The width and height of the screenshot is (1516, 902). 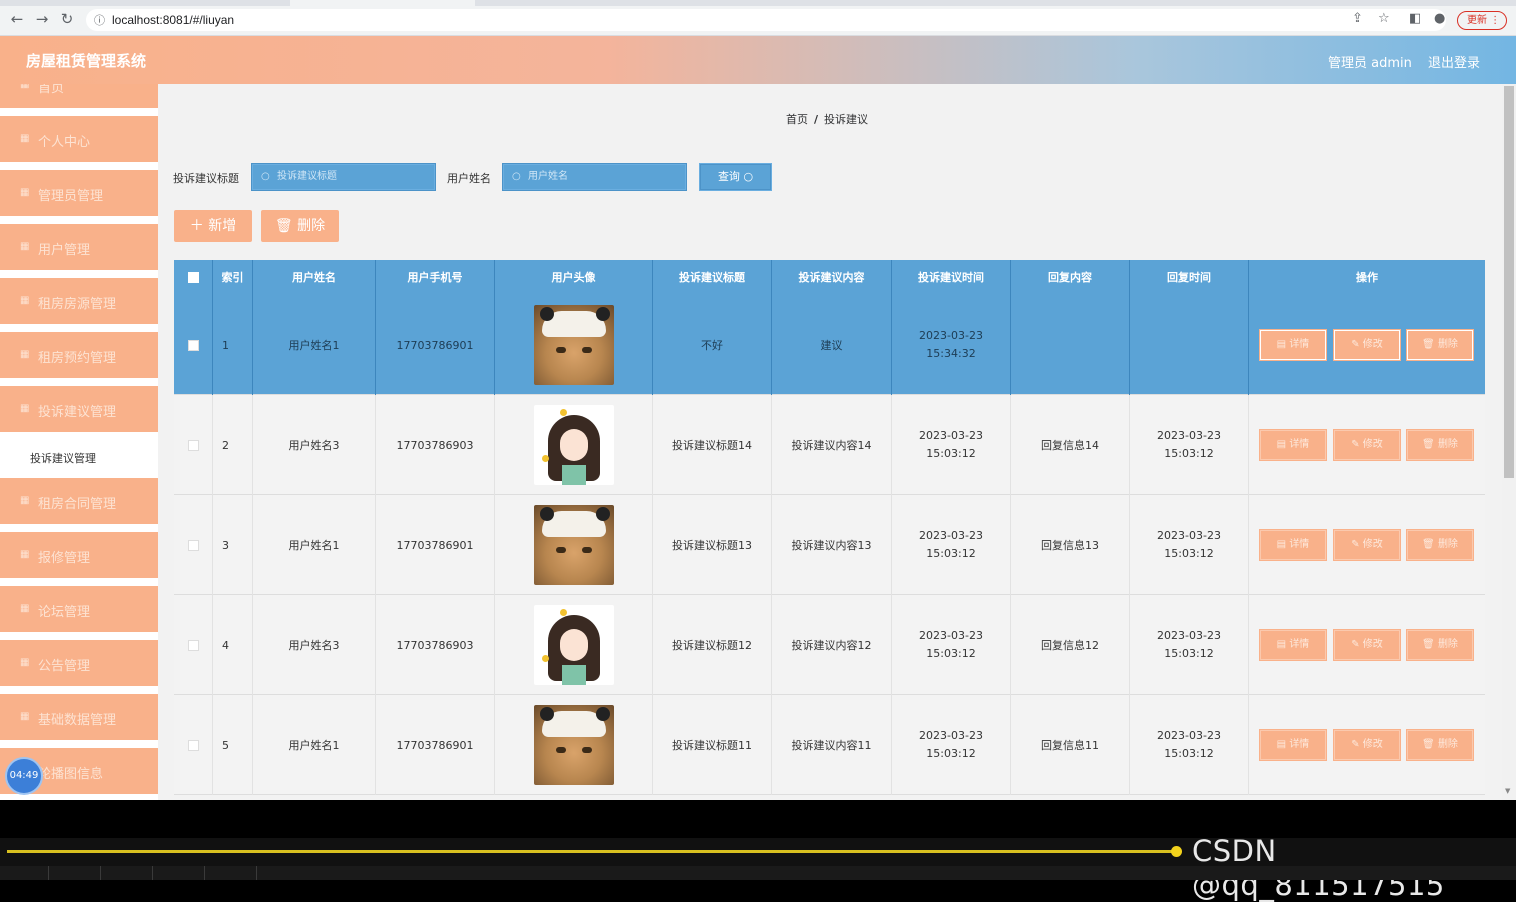 I want to click on cell-phone: 17703786901, so click(x=435, y=345).